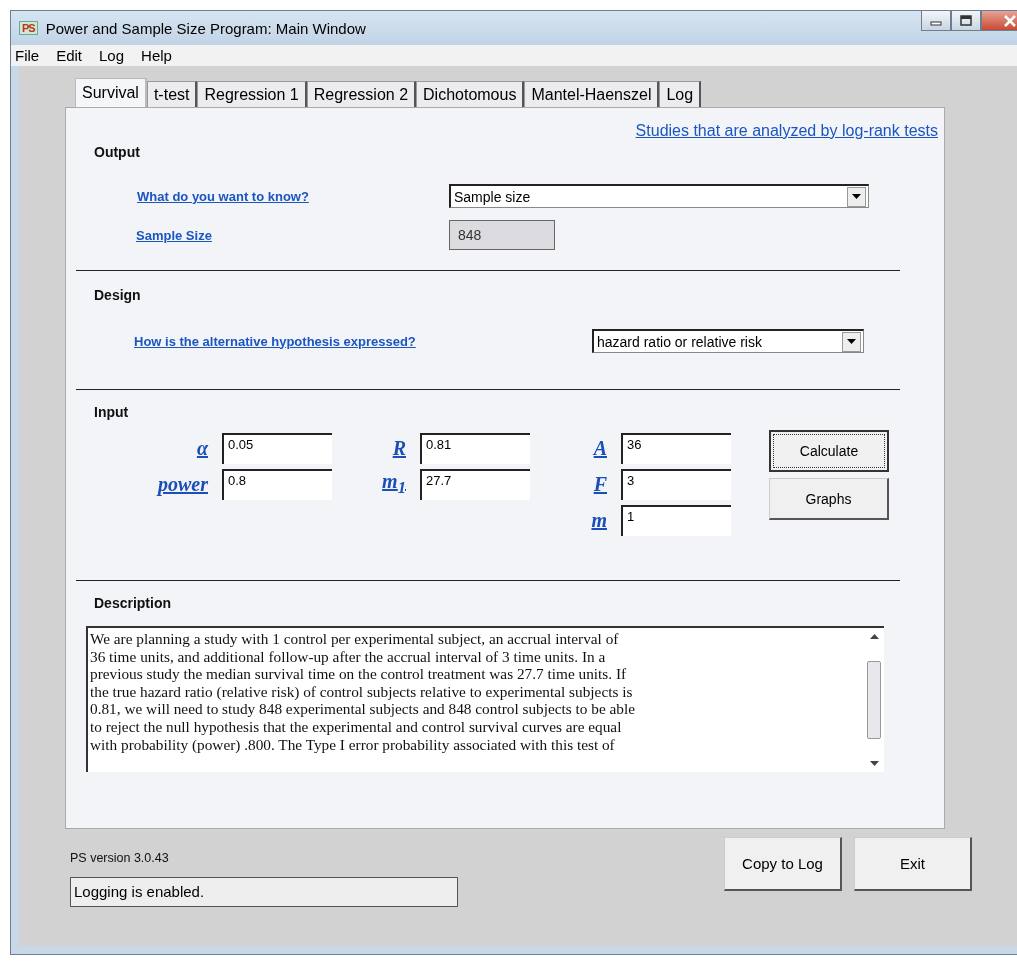 This screenshot has width=1017, height=962. What do you see at coordinates (607, 484) in the screenshot?
I see `parameter-link: F` at bounding box center [607, 484].